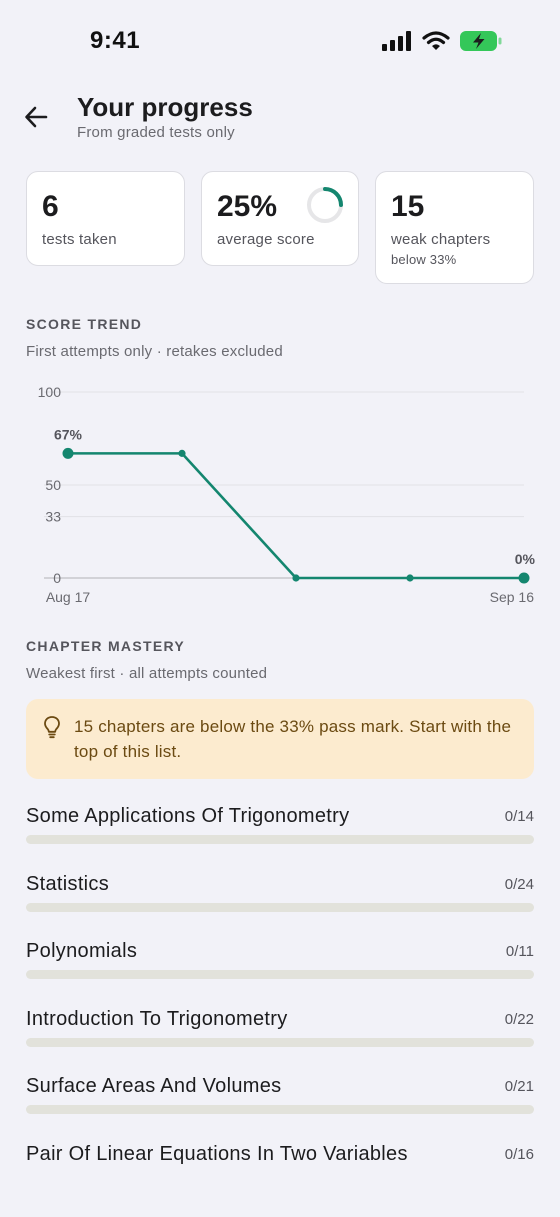 The image size is (560, 1217). What do you see at coordinates (266, 239) in the screenshot?
I see `average-score-label: average score` at bounding box center [266, 239].